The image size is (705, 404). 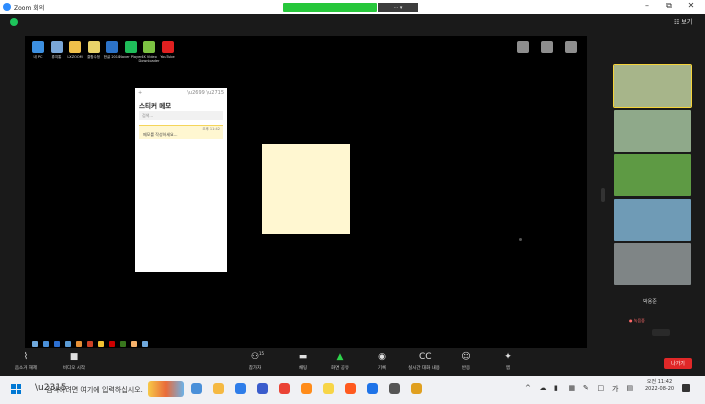 I want to click on apps-button: ✦ 앱, so click(x=508, y=361).